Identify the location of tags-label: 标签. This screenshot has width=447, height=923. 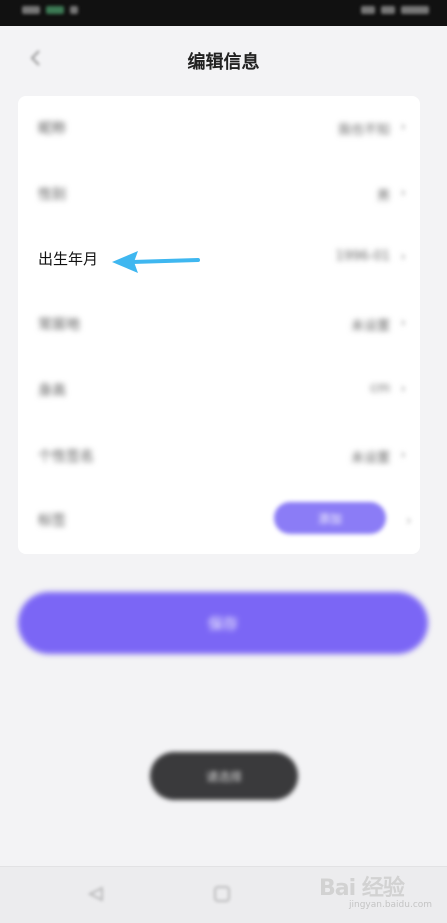
(52, 521).